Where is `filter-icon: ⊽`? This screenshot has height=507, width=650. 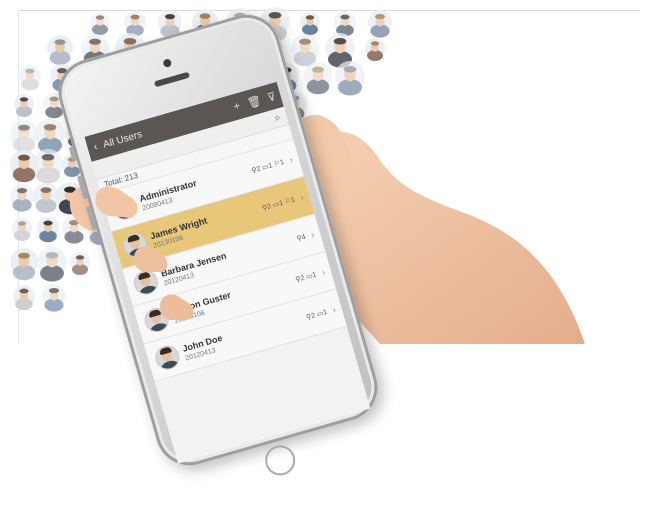
filter-icon: ⊽ is located at coordinates (271, 96).